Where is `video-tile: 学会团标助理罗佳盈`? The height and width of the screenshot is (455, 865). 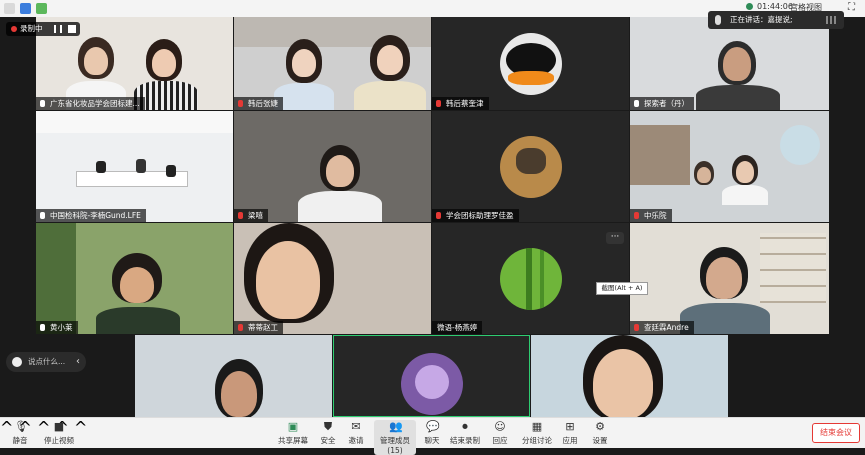 video-tile: 学会团标助理罗佳盈 is located at coordinates (530, 166).